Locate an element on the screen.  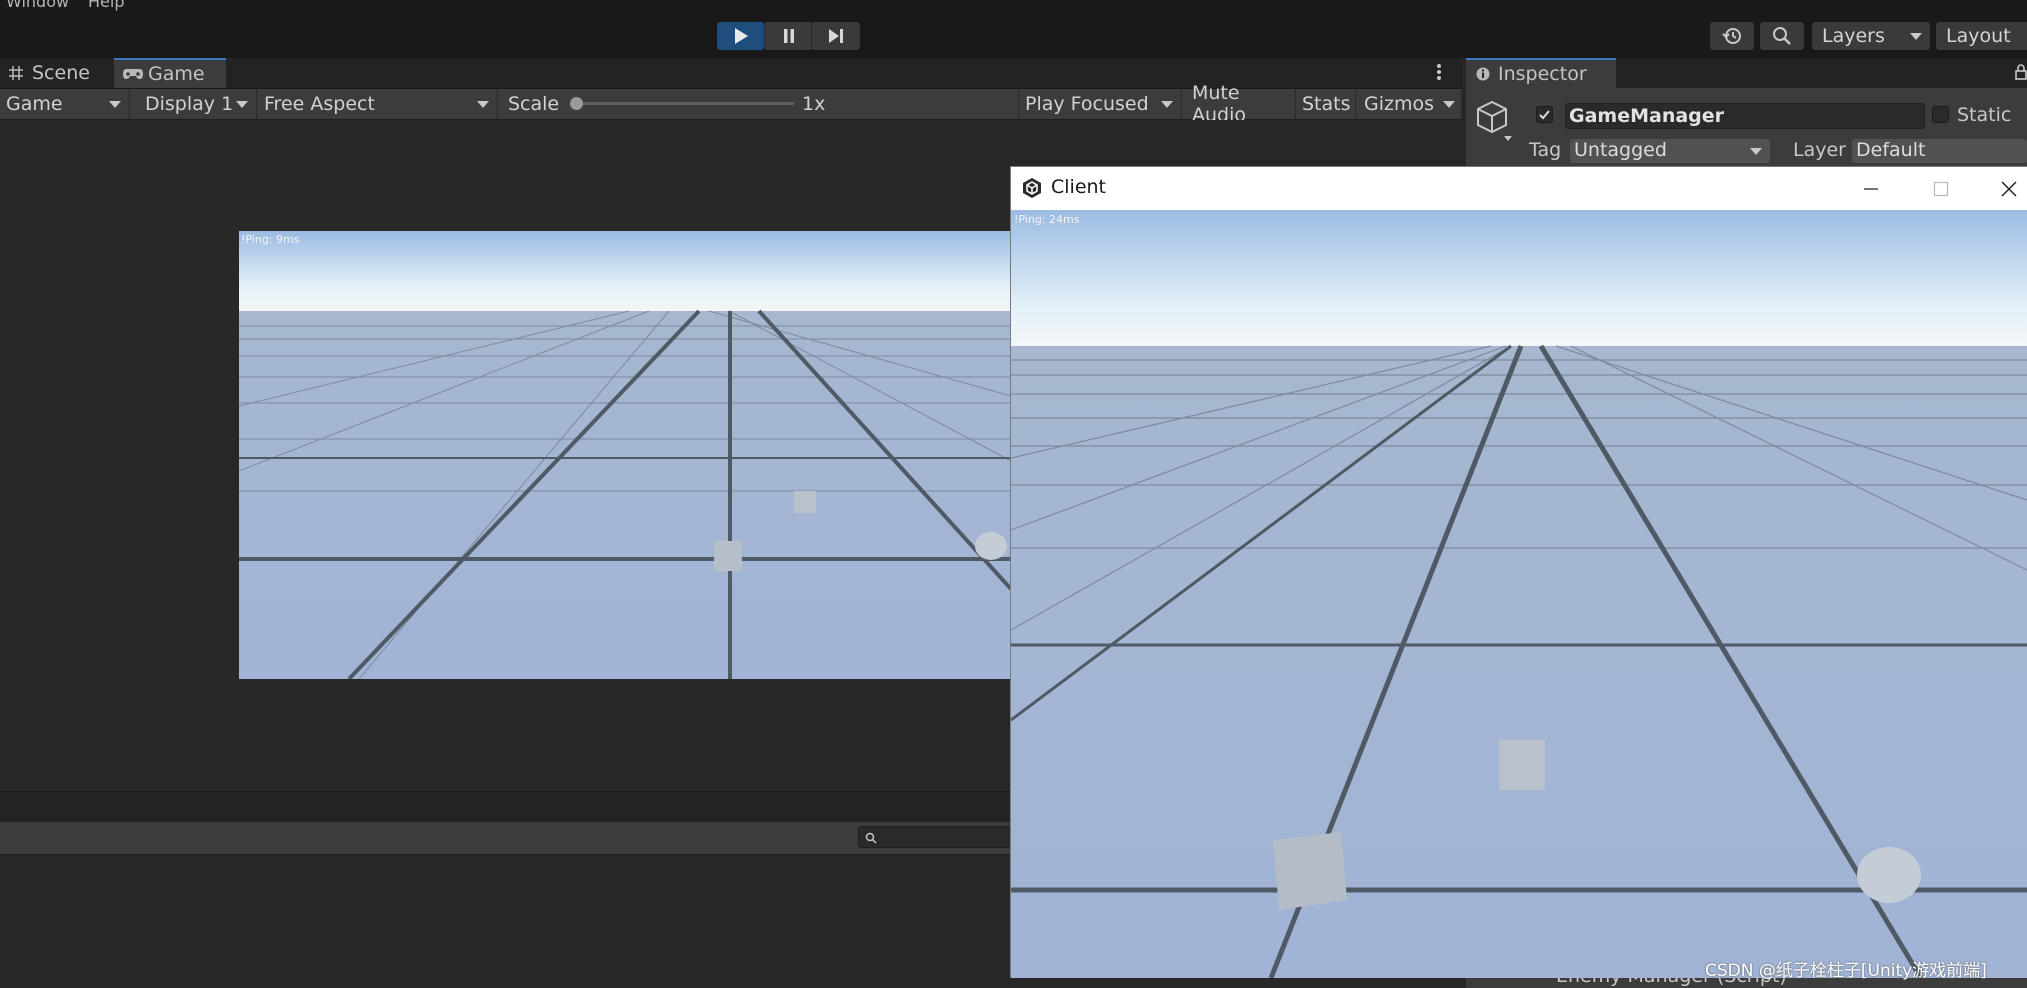
menu-window: Window is located at coordinates (37, 5).